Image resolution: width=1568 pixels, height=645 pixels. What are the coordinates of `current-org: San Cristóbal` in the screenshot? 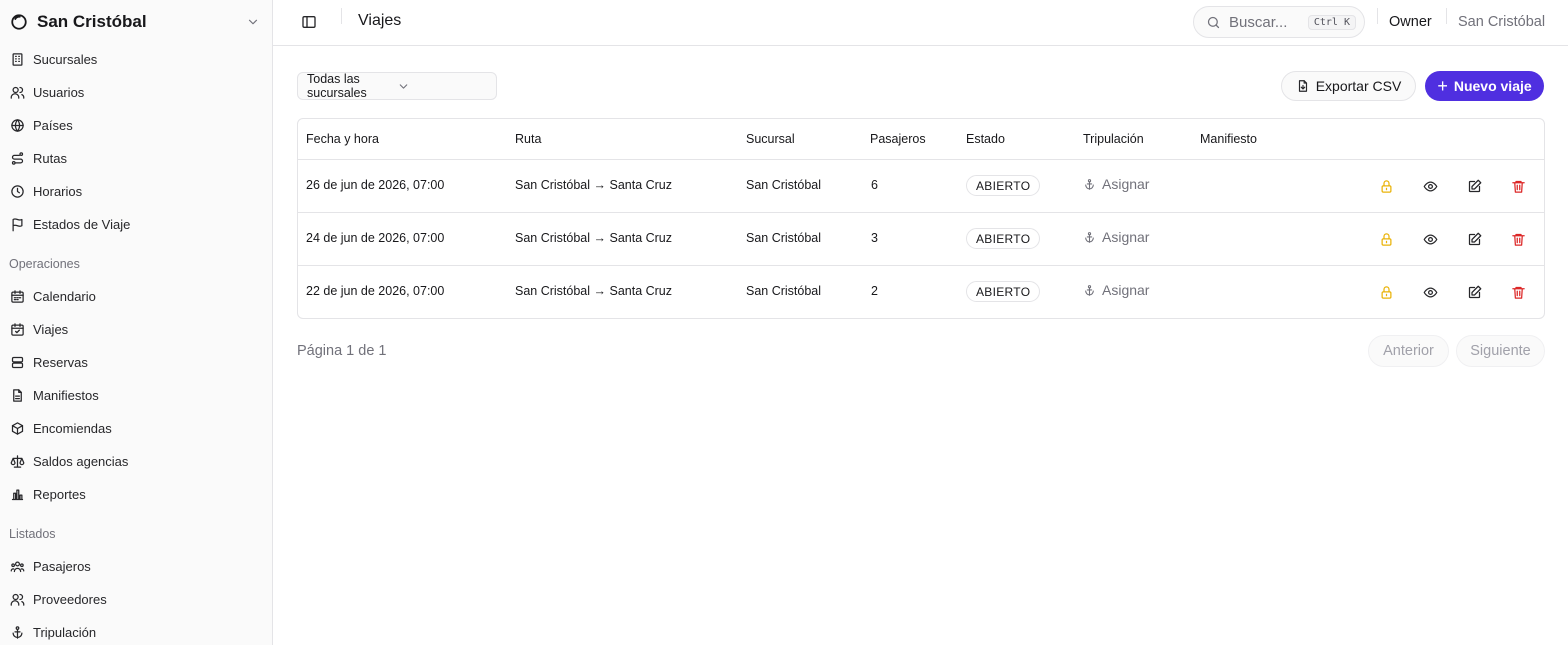 It's located at (1502, 22).